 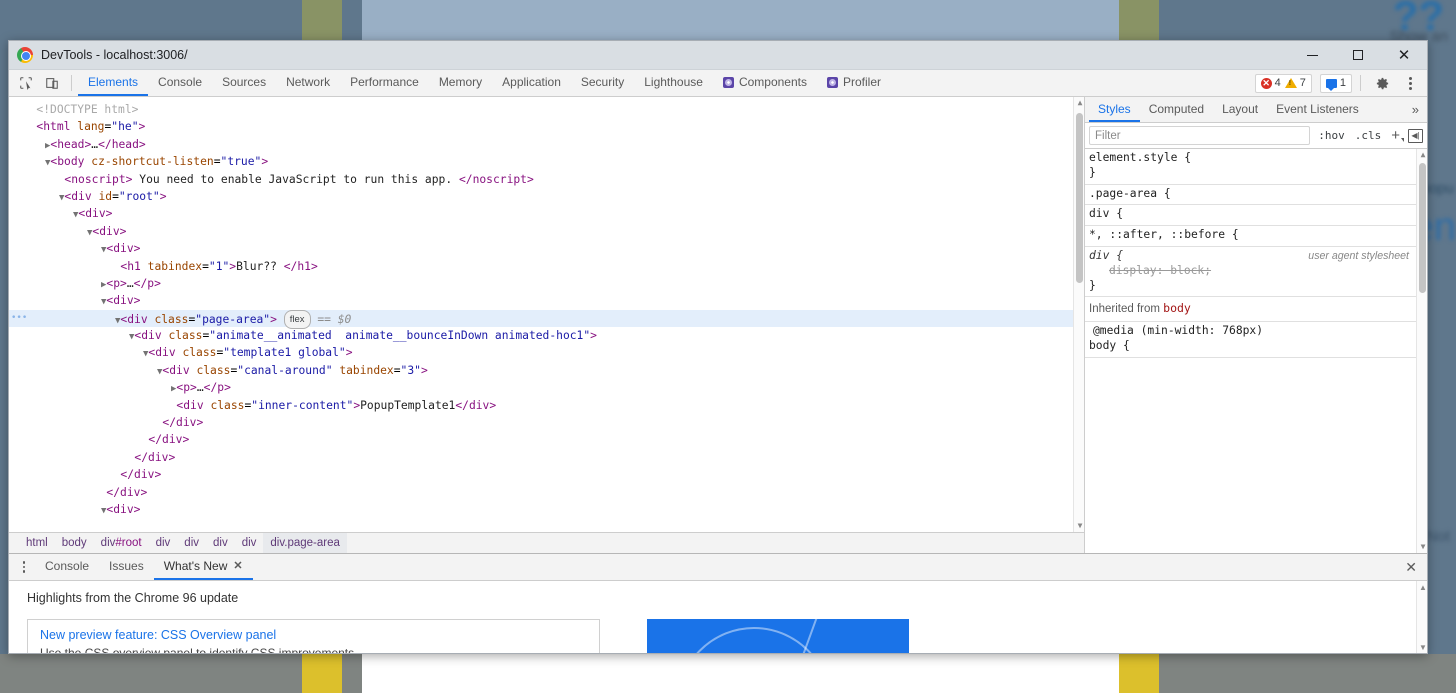 I want to click on breadcrumb-item: html, so click(x=37, y=543).